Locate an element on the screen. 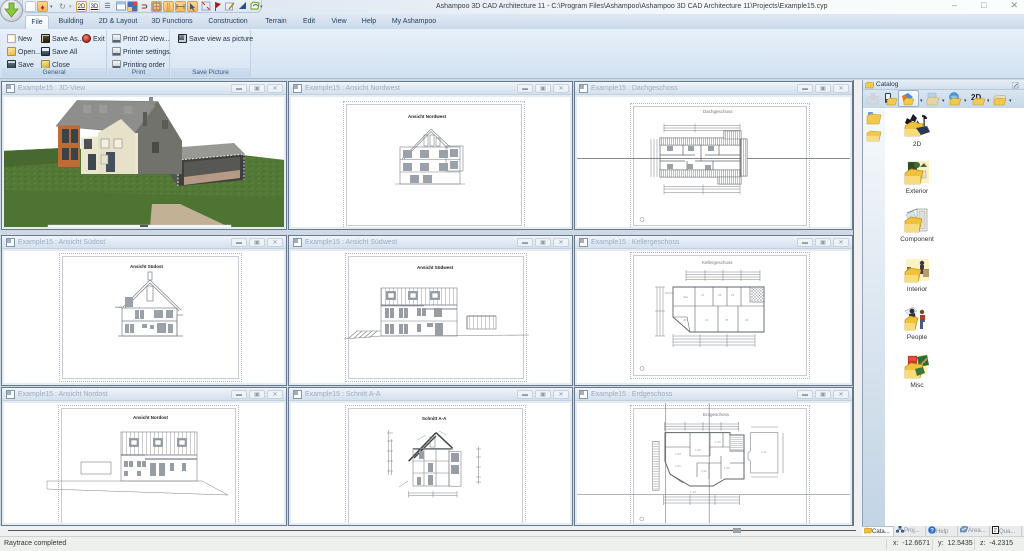  svg-text: 1.10 is located at coordinates (693, 492).